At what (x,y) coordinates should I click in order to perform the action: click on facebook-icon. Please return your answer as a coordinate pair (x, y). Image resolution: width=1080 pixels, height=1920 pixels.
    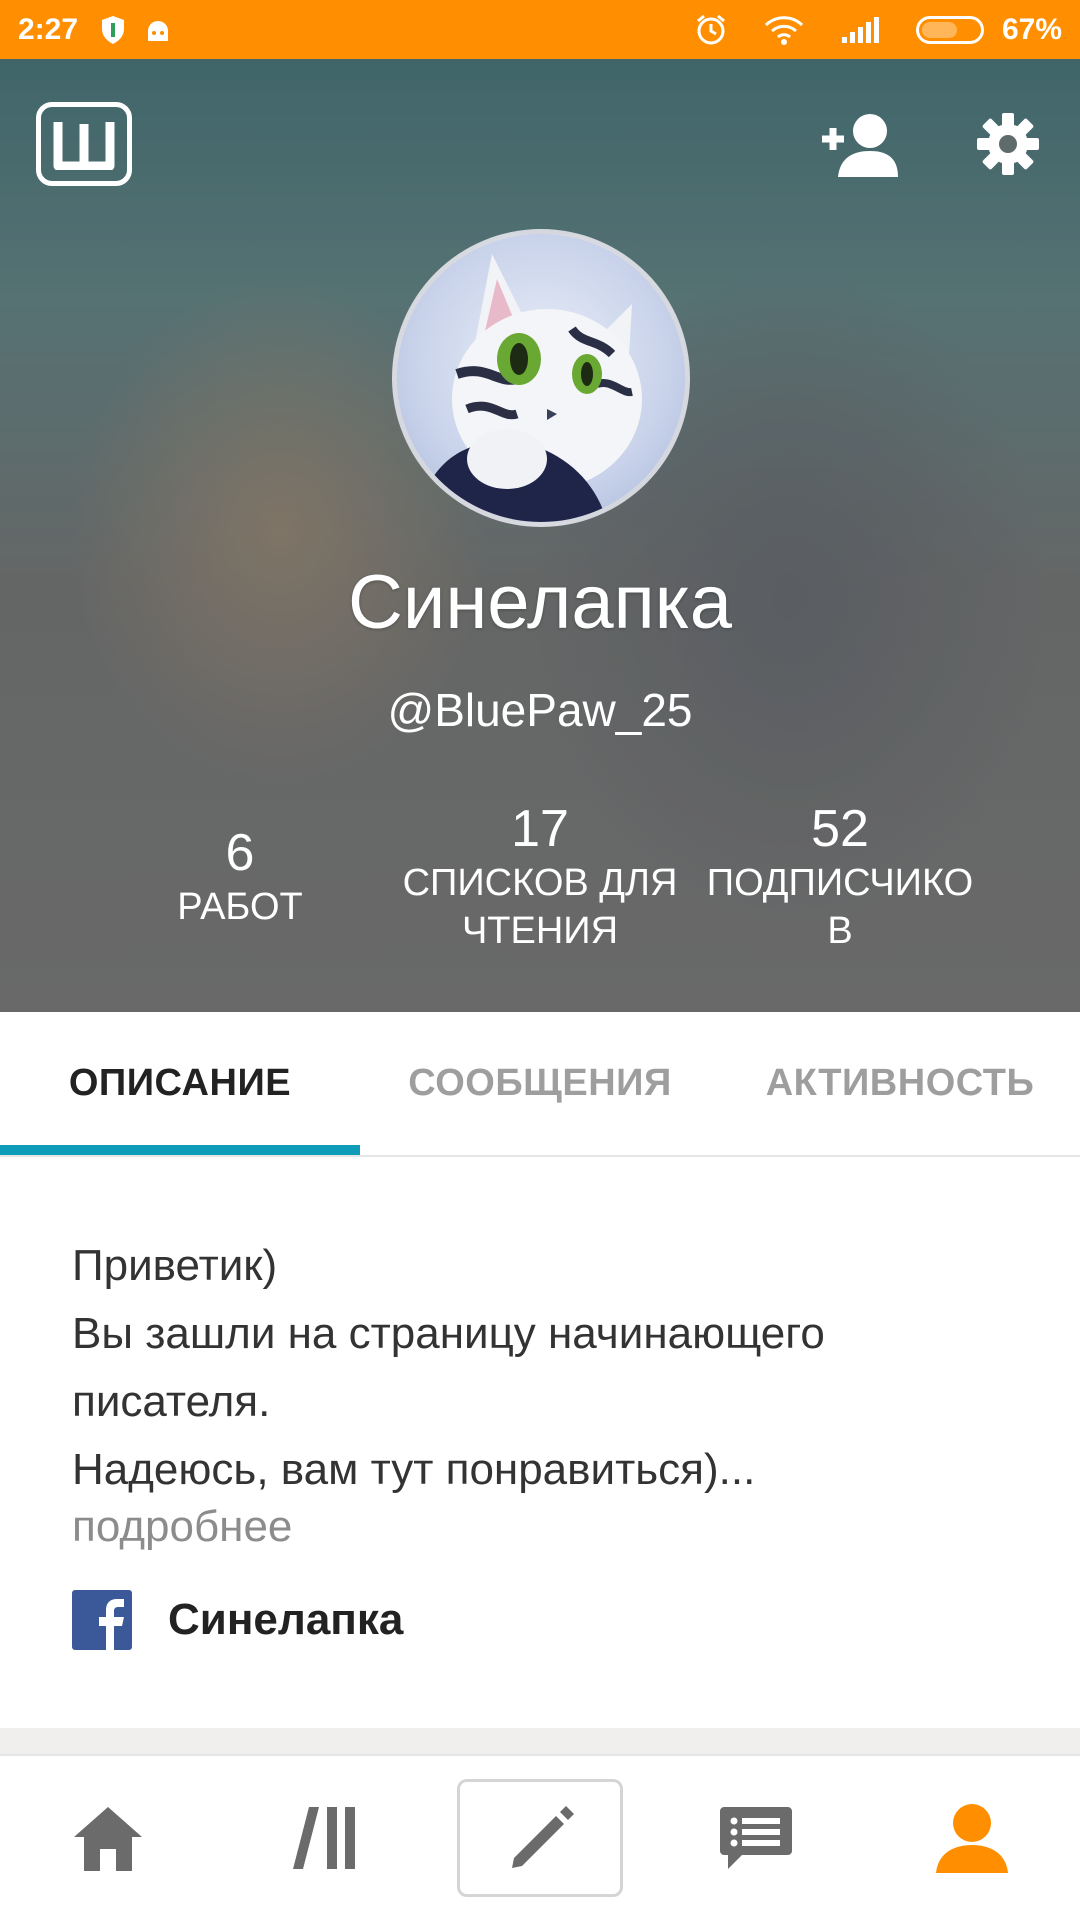
    Looking at the image, I should click on (102, 1620).